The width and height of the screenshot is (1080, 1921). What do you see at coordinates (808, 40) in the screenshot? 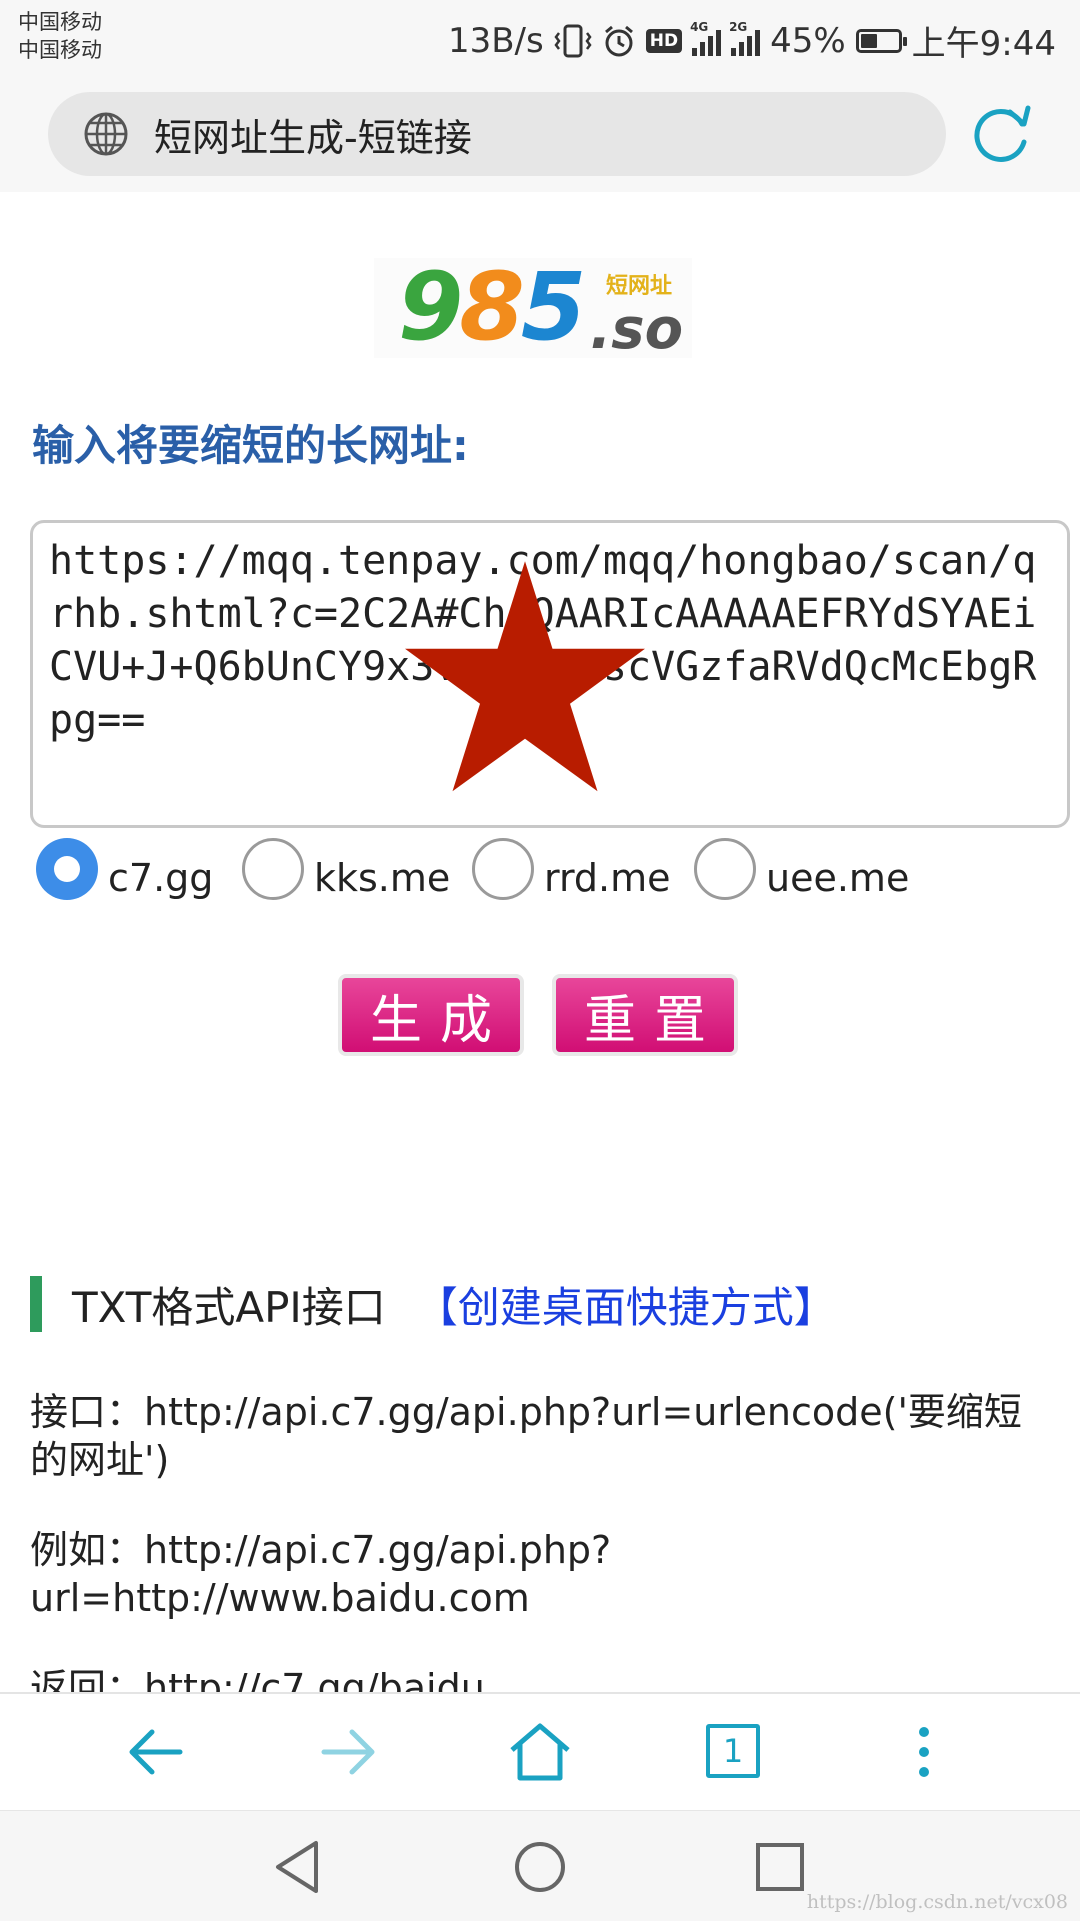
I see `battery-percent: 45%` at bounding box center [808, 40].